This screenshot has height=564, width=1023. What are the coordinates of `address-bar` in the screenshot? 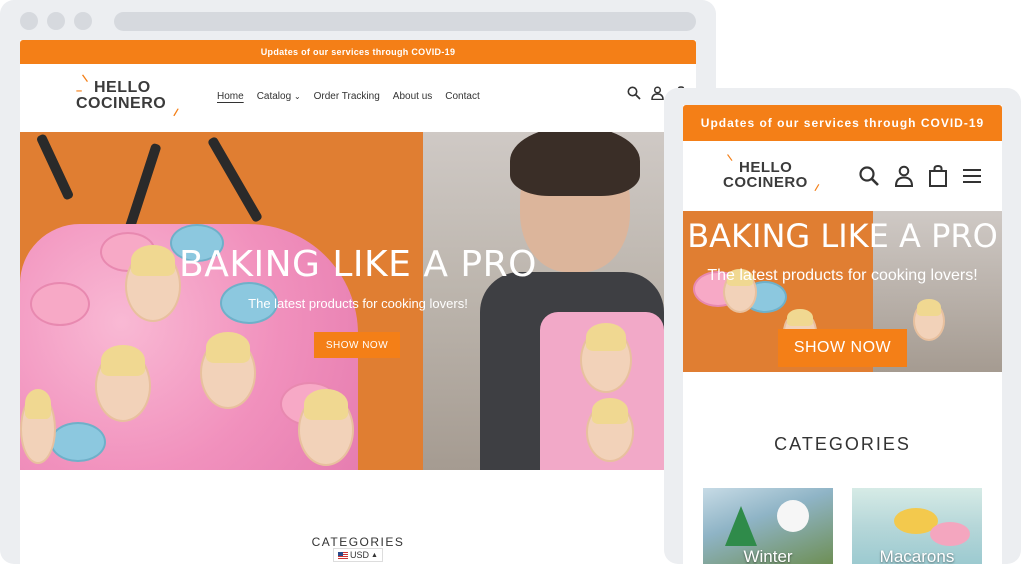 It's located at (405, 21).